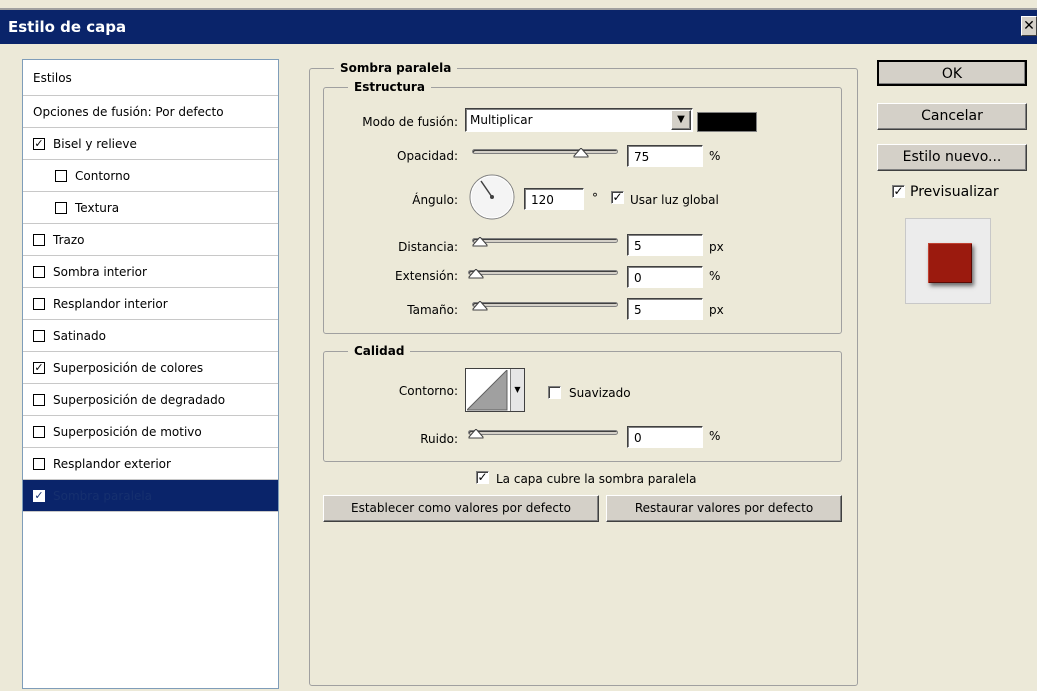 This screenshot has width=1037, height=691. Describe the element at coordinates (150, 208) in the screenshot. I see `style-item-texture: Textura` at that location.